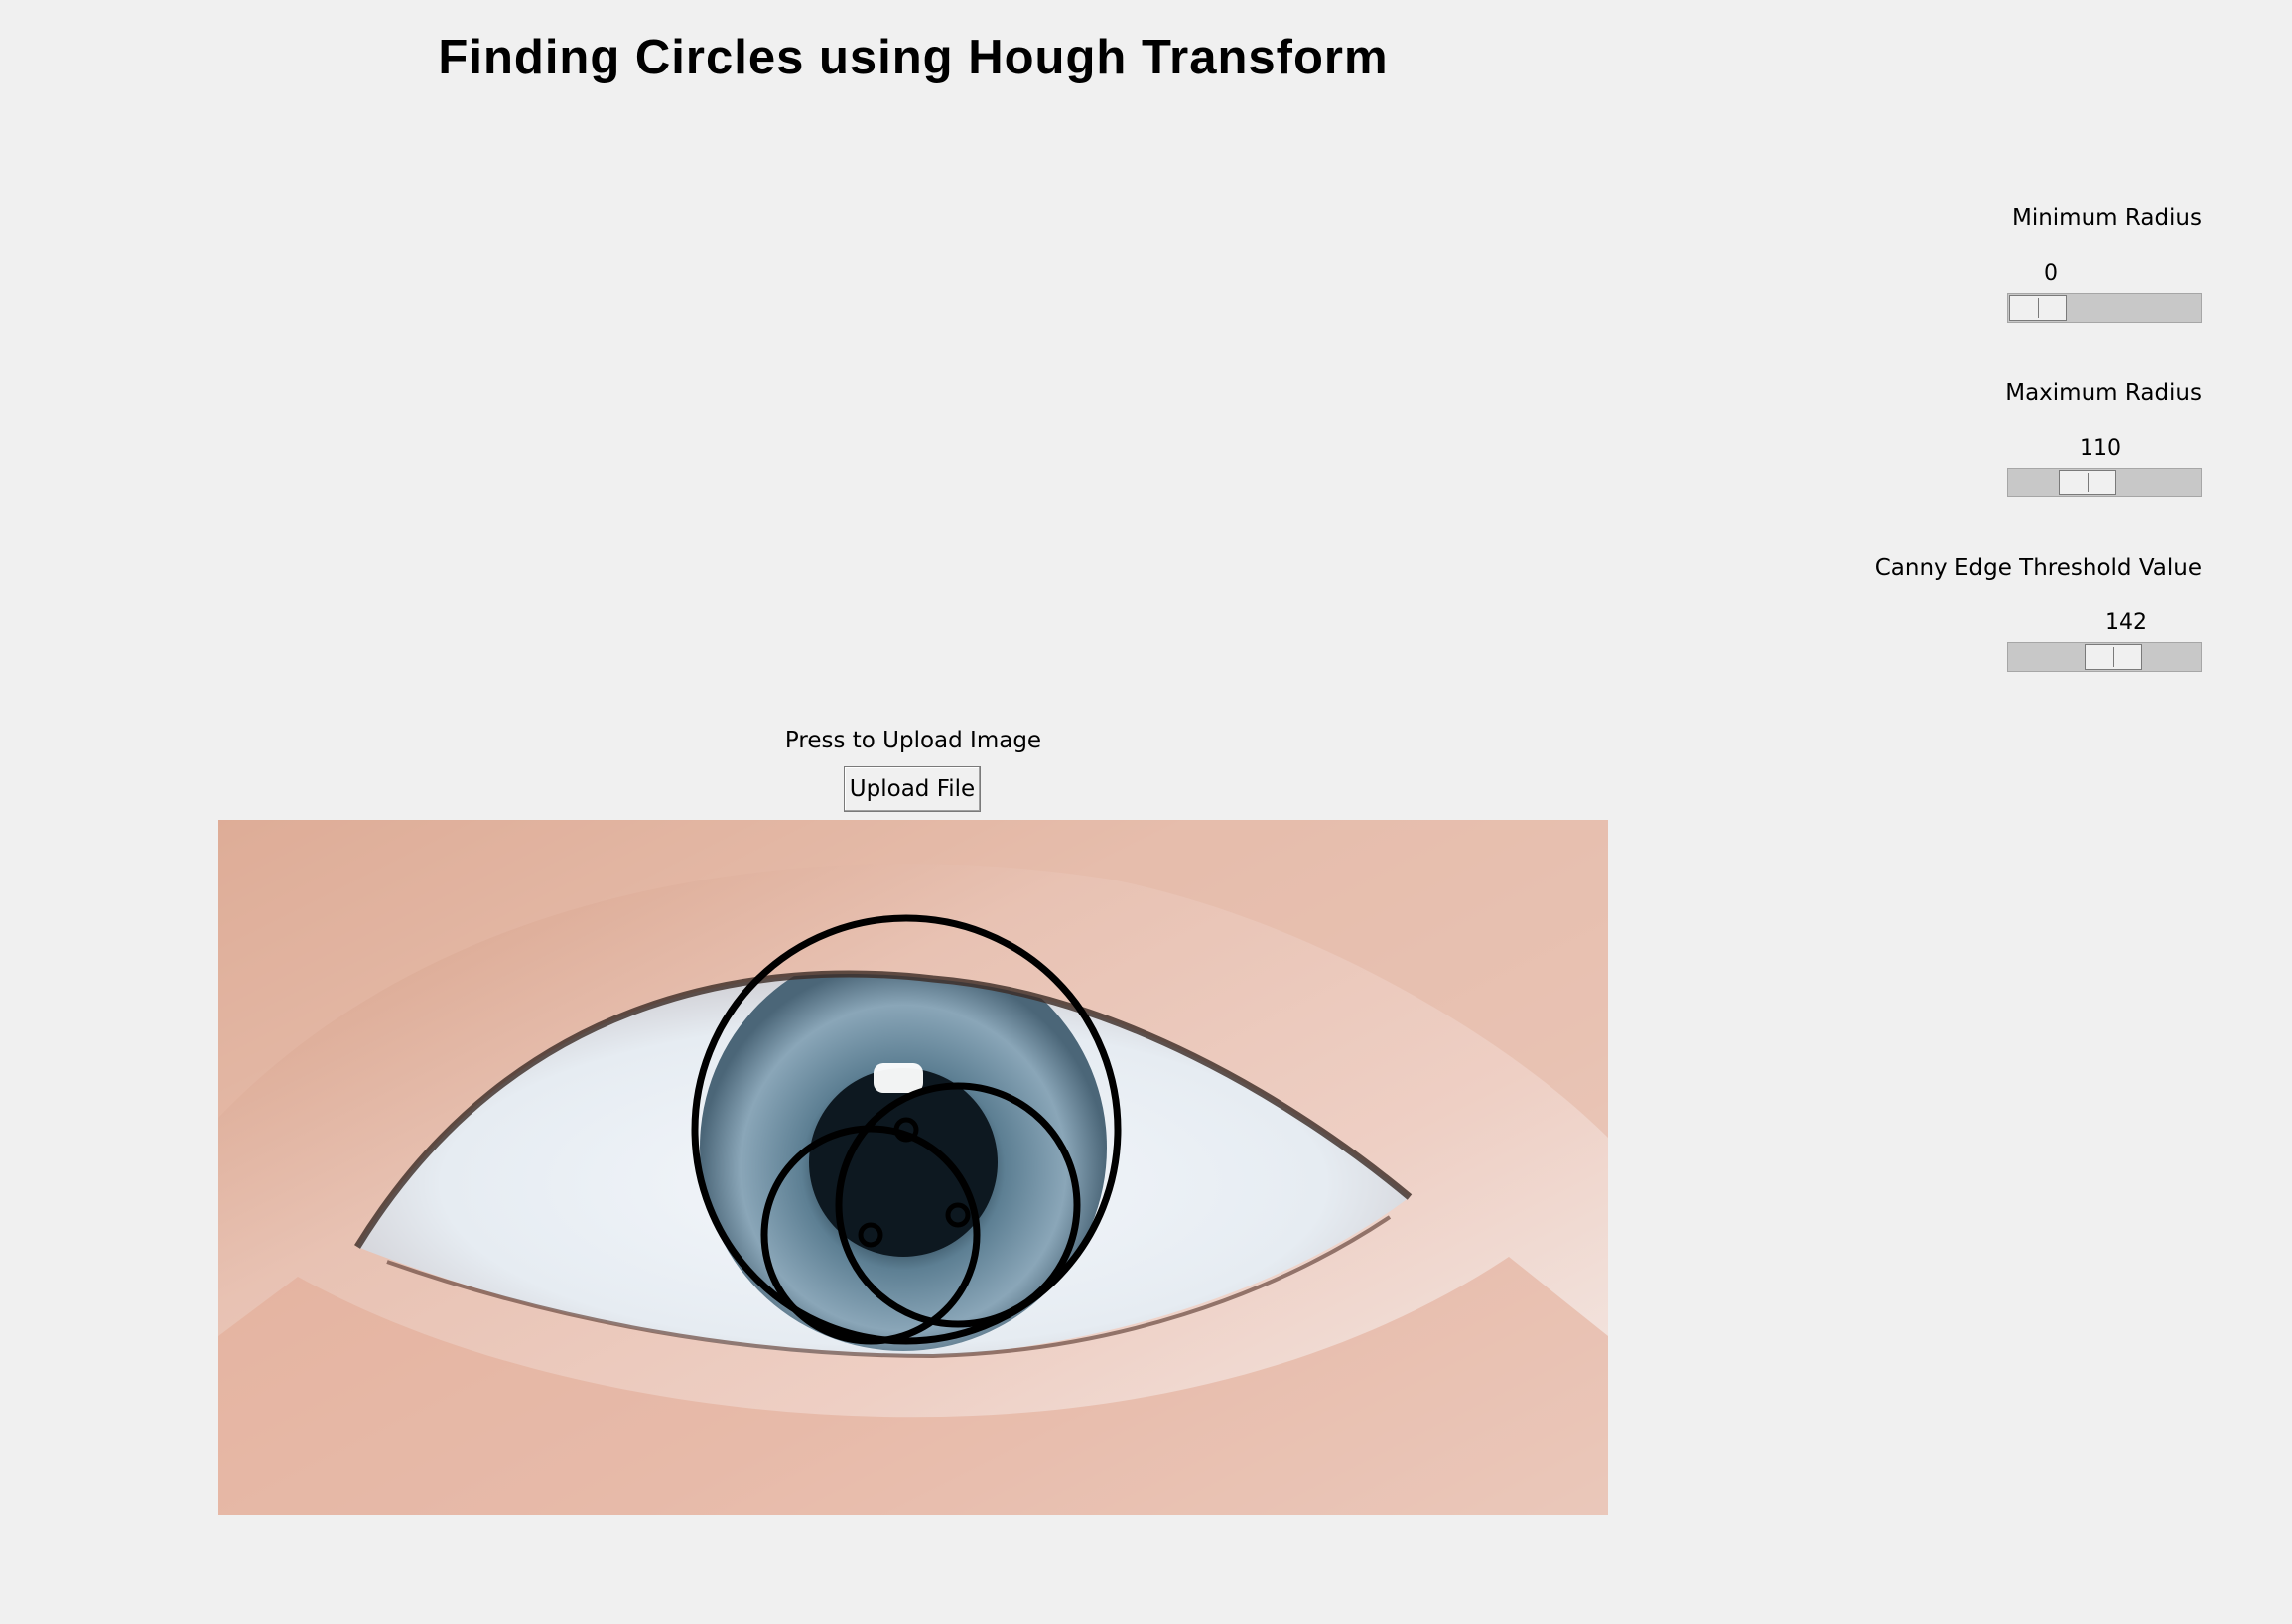 This screenshot has width=2292, height=1624. Describe the element at coordinates (2101, 448) in the screenshot. I see `max-radius-value: 110` at that location.